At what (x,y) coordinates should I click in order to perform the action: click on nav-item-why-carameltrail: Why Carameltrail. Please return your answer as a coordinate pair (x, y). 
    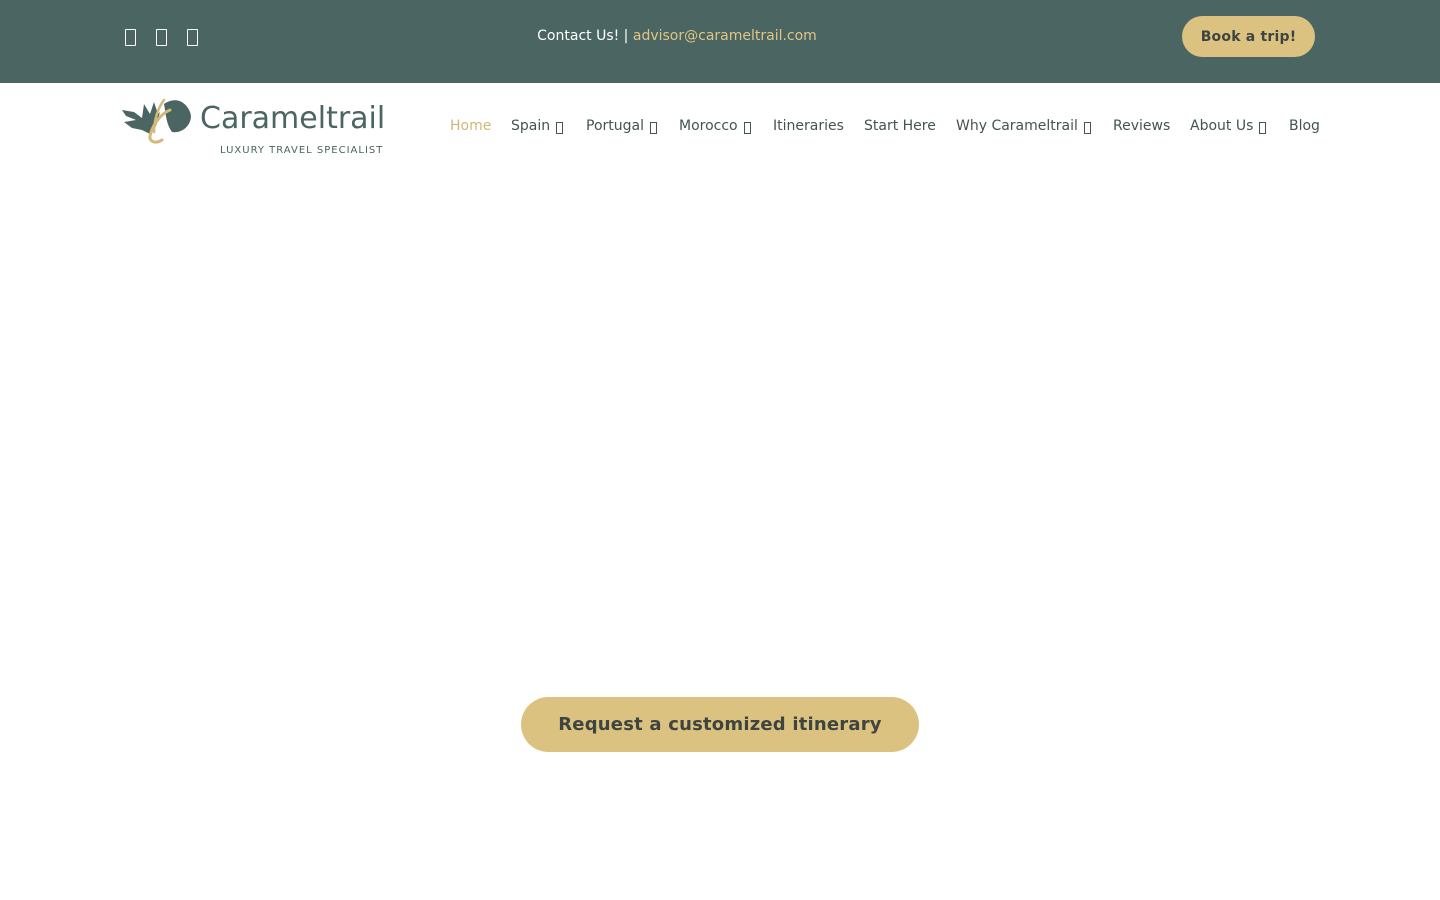
    Looking at the image, I should click on (1023, 126).